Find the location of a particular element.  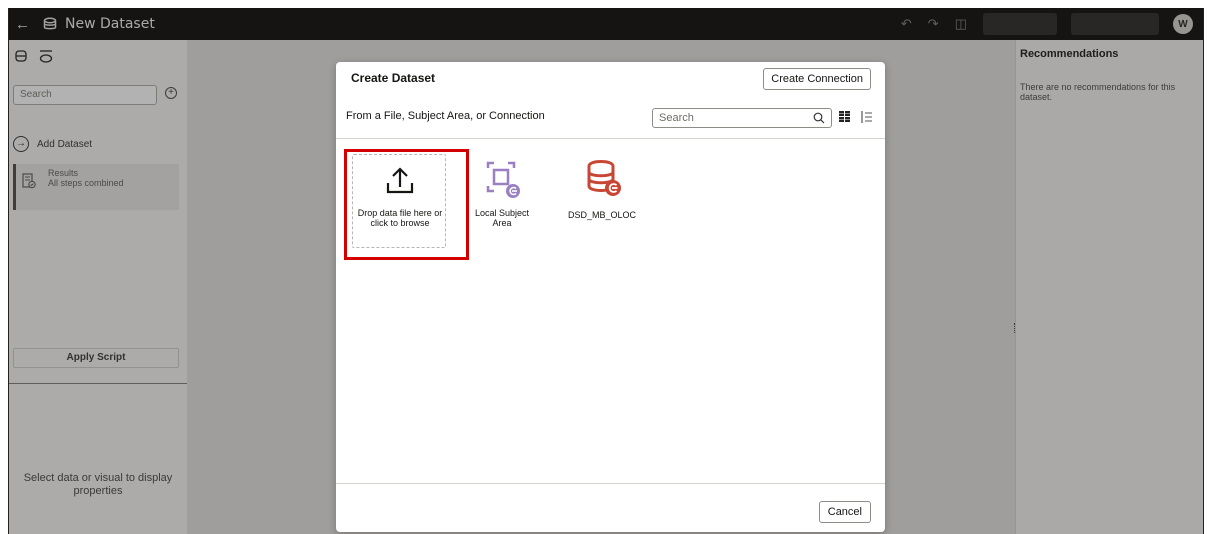

local-subject-area-label: Local Subject Area is located at coordinates (502, 218).